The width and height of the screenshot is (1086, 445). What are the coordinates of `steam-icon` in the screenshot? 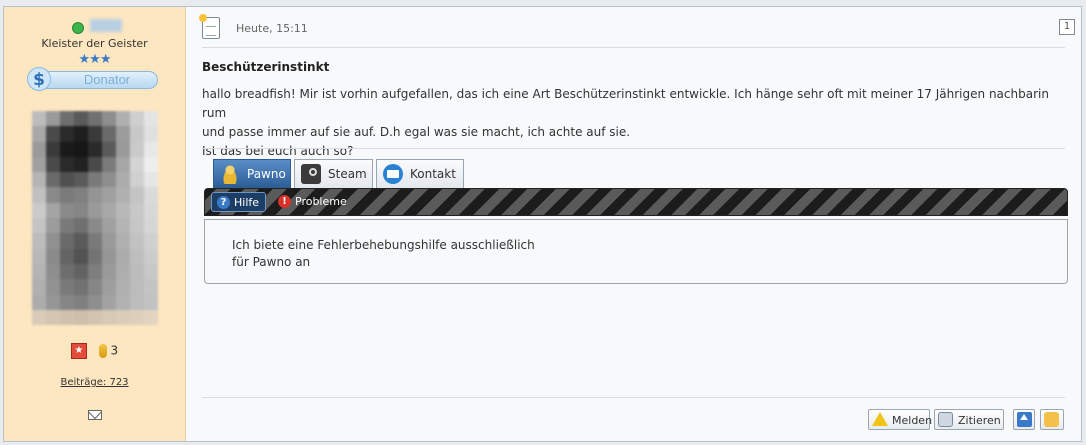 It's located at (311, 174).